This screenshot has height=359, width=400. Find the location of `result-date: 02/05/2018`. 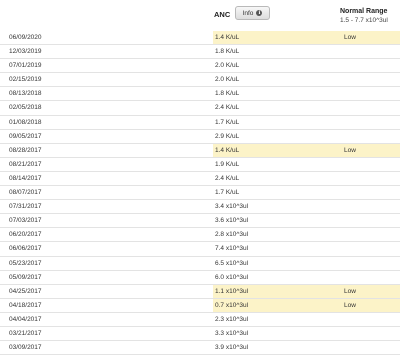

result-date: 02/05/2018 is located at coordinates (25, 108).